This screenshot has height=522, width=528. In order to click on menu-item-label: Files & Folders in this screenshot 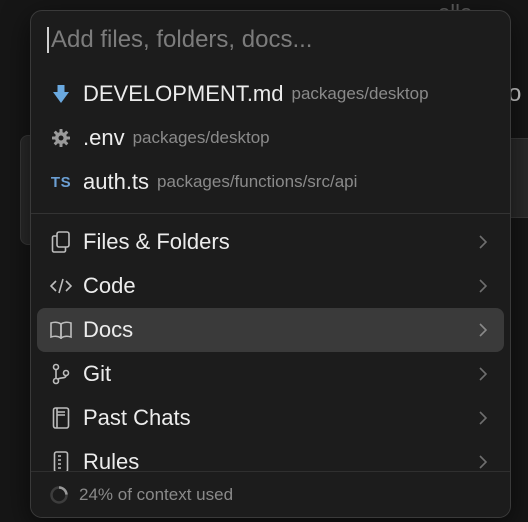, I will do `click(156, 241)`.